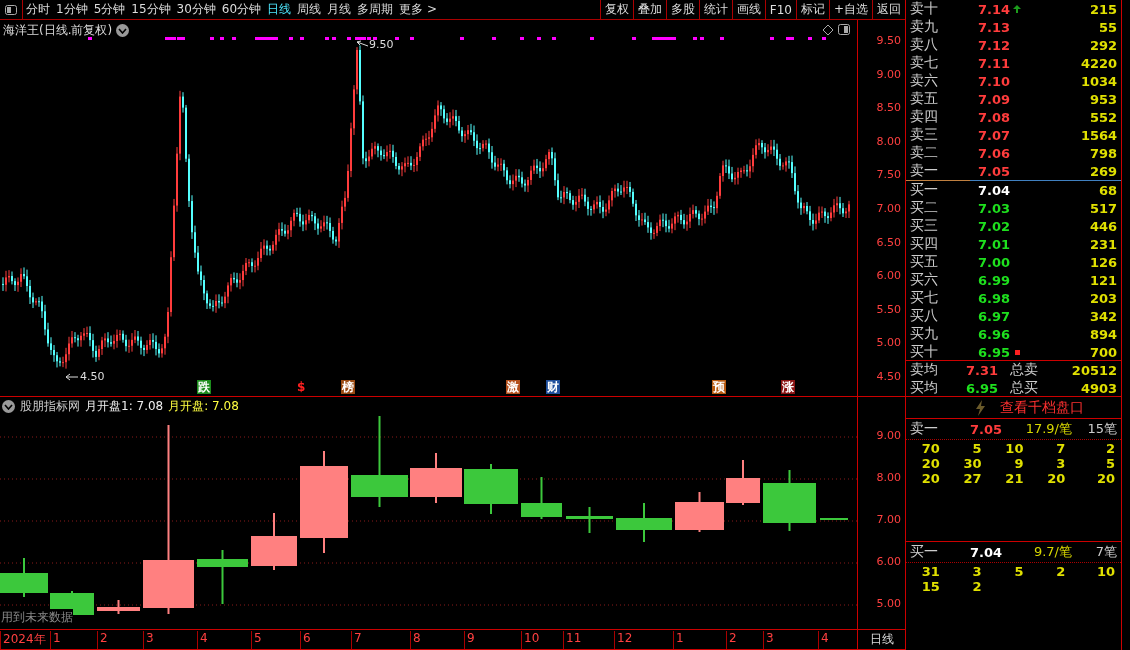 Image resolution: width=1130 pixels, height=650 pixels. Describe the element at coordinates (1103, 280) in the screenshot. I see `level-volume: 121` at that location.